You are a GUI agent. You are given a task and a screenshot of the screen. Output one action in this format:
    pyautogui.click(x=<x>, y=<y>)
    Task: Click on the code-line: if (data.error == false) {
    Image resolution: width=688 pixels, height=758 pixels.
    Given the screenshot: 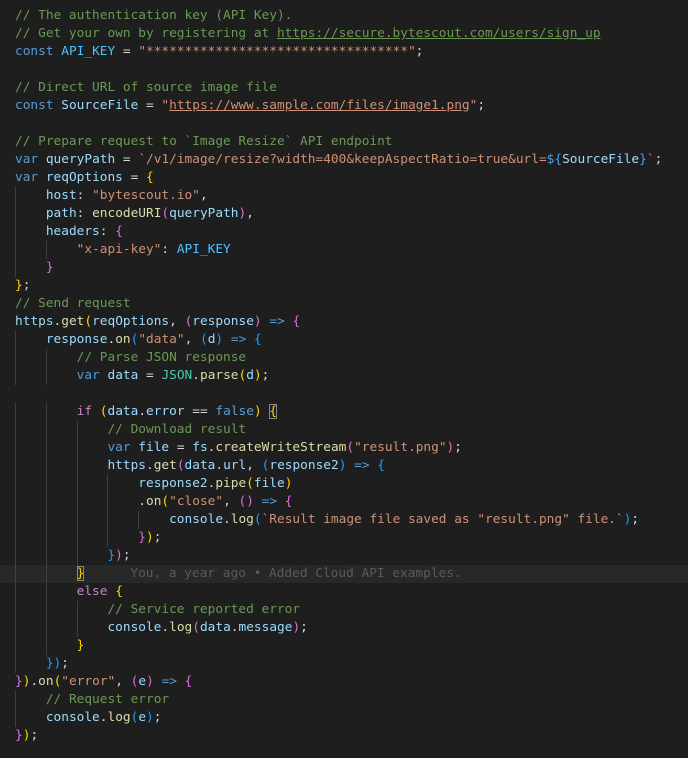 What is the action you would take?
    pyautogui.click(x=344, y=412)
    